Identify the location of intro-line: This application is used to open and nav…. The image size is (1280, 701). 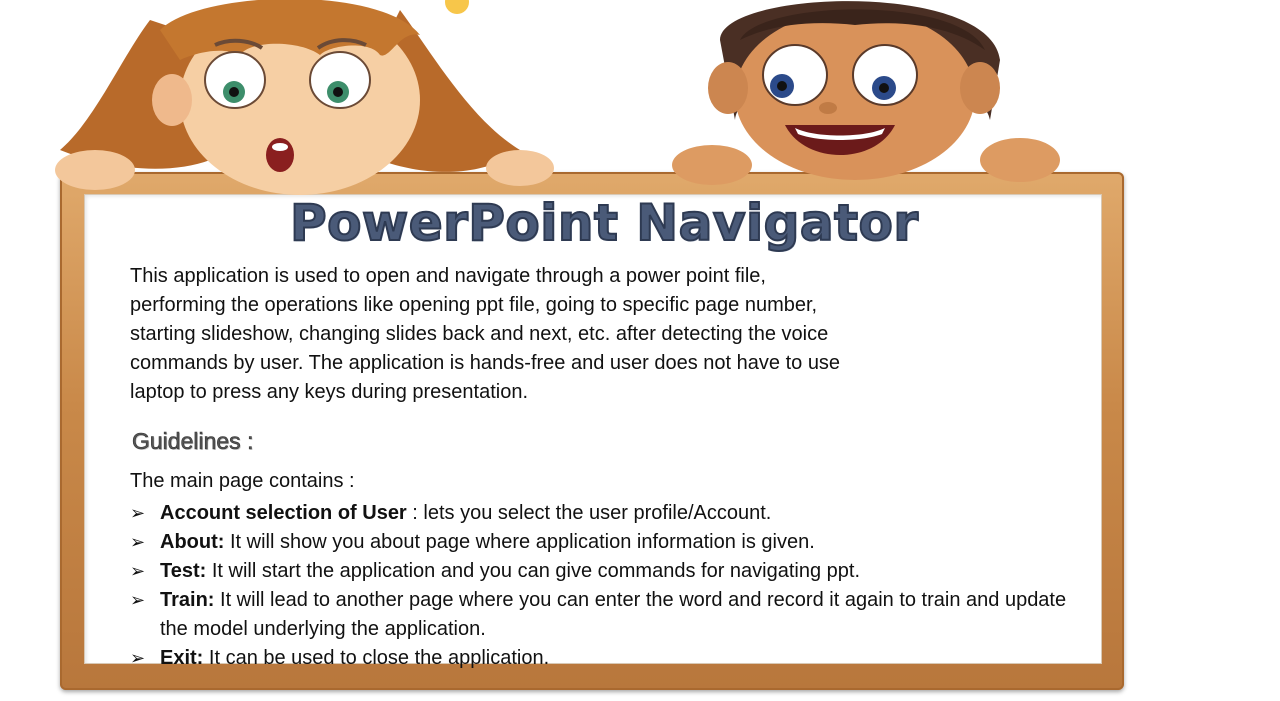
(448, 276).